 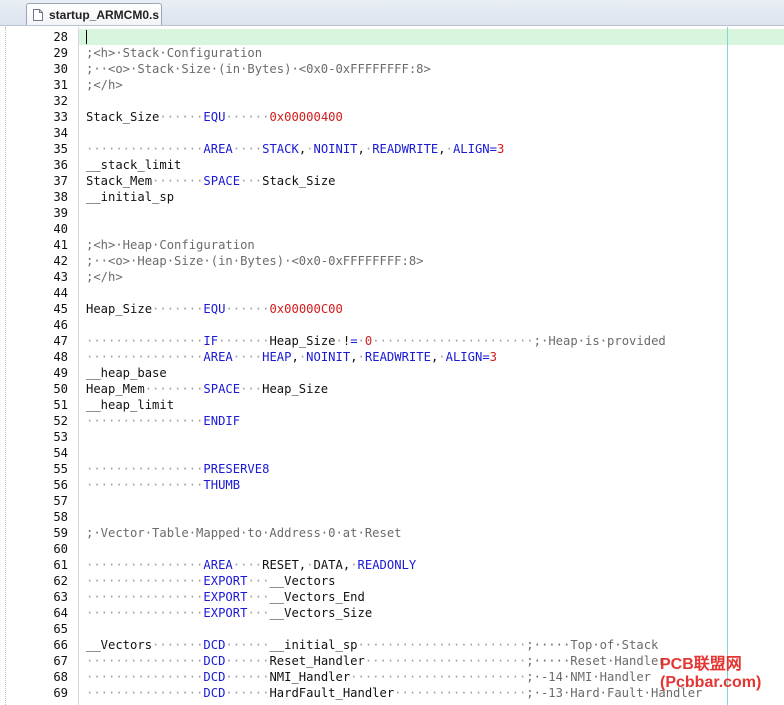 I want to click on code-line: 56 ················THUMB, so click(x=392, y=485).